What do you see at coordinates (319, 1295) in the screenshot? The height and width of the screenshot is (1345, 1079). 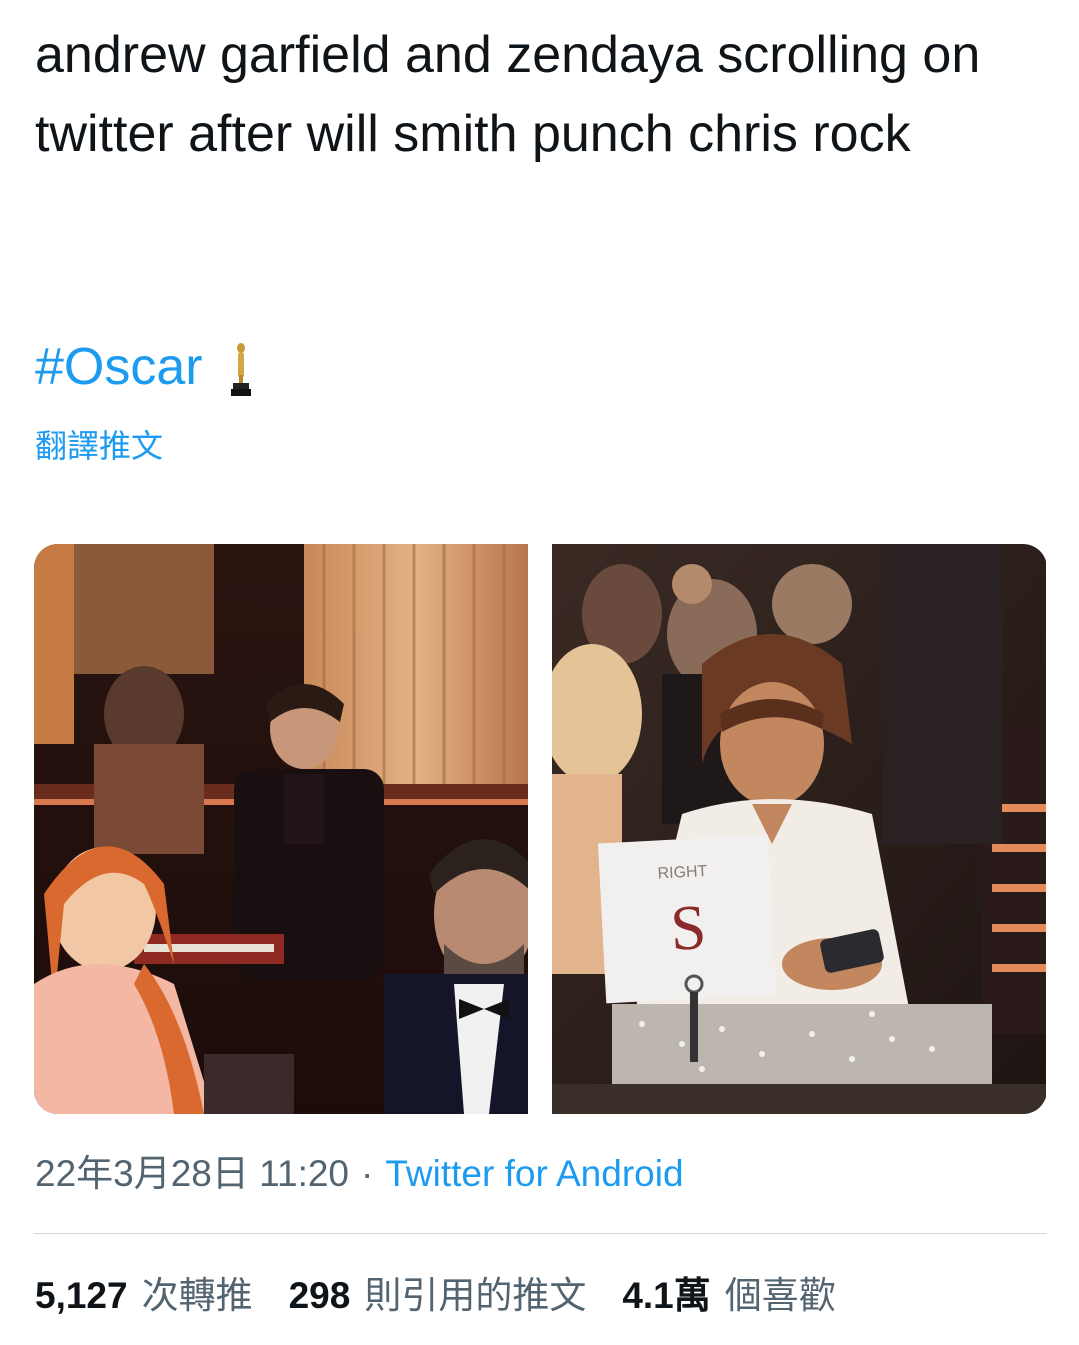 I see `quotes-count: 298` at bounding box center [319, 1295].